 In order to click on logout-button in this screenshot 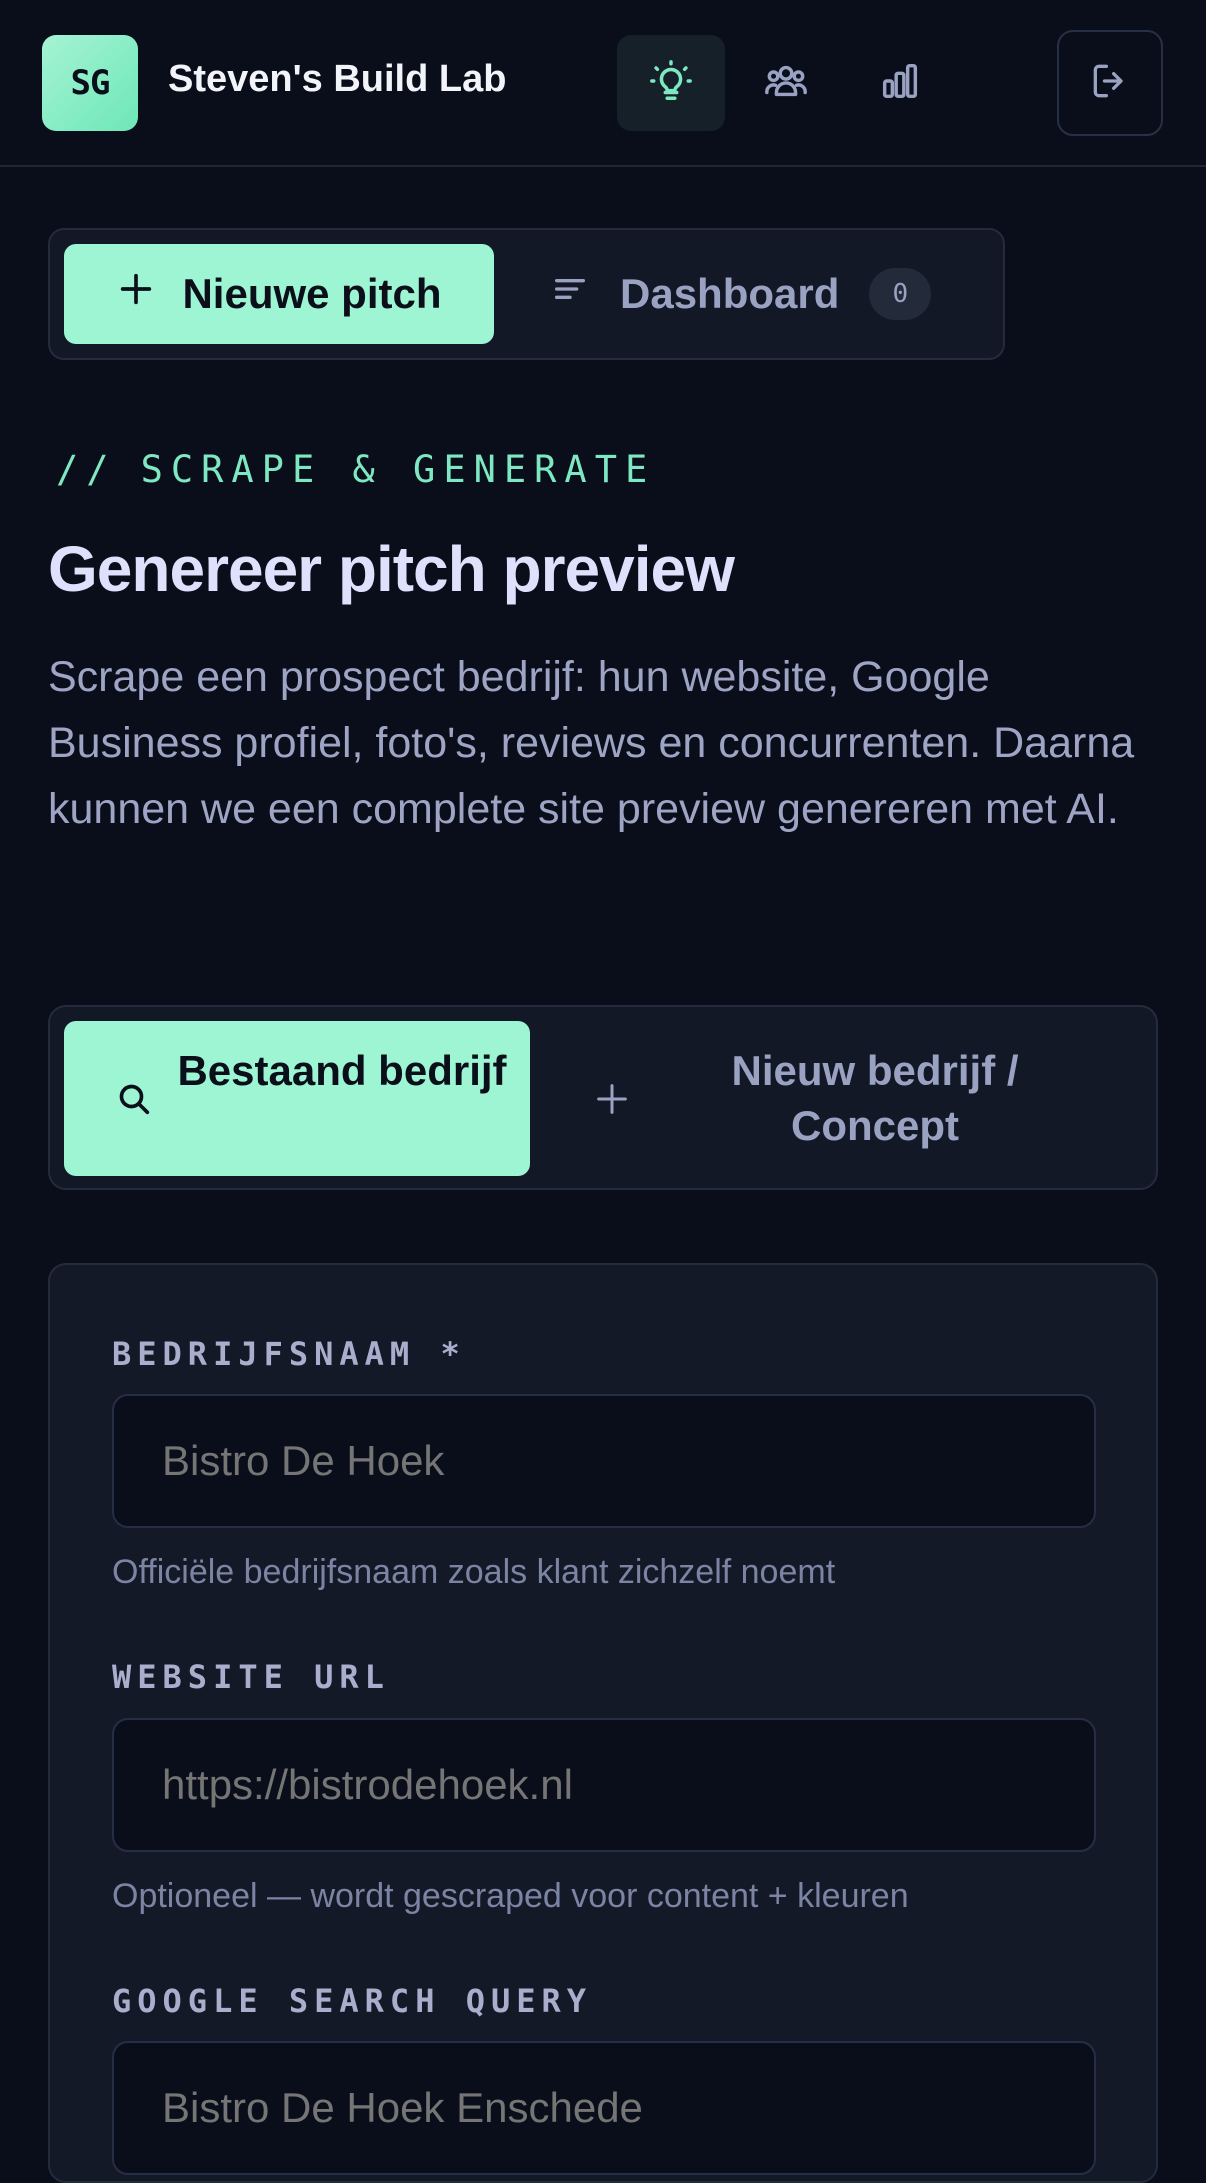, I will do `click(1110, 83)`.